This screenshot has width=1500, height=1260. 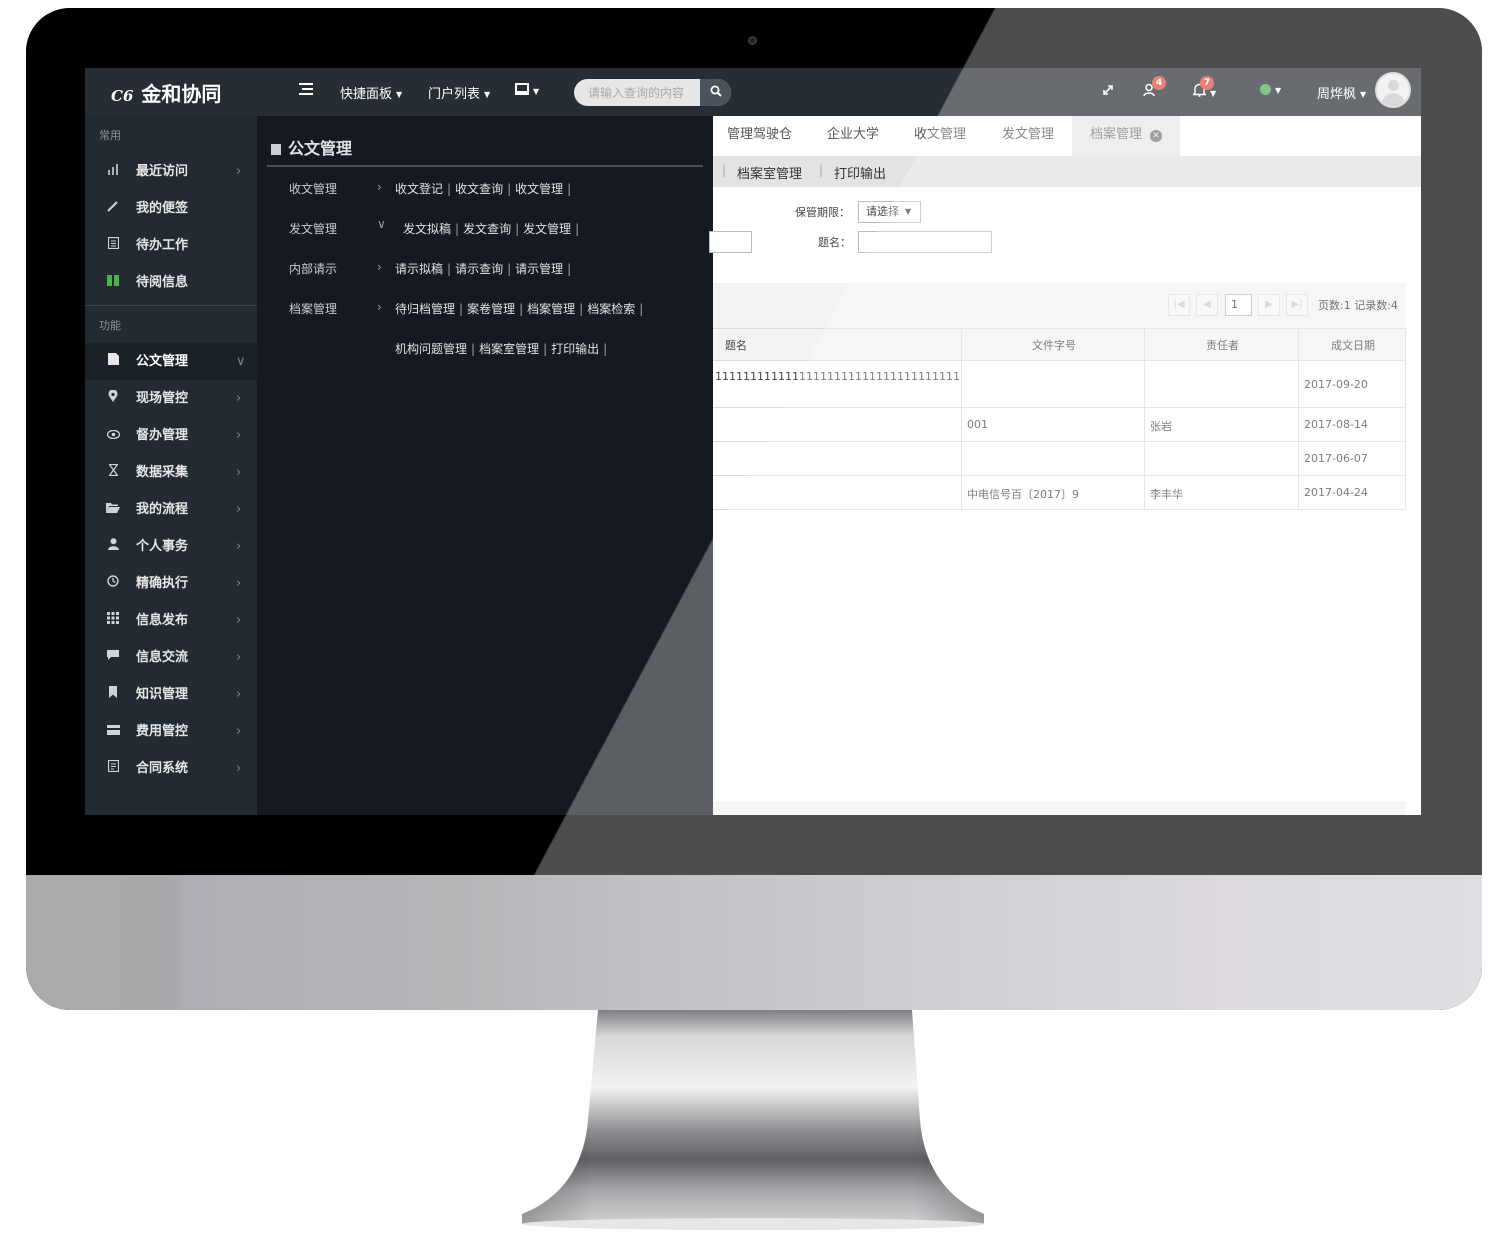 What do you see at coordinates (313, 228) in the screenshot?
I see `flyout-category-send: 发文管理` at bounding box center [313, 228].